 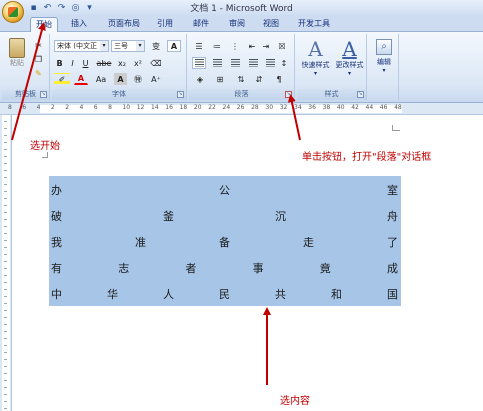 I want to click on office-button, so click(x=13, y=12).